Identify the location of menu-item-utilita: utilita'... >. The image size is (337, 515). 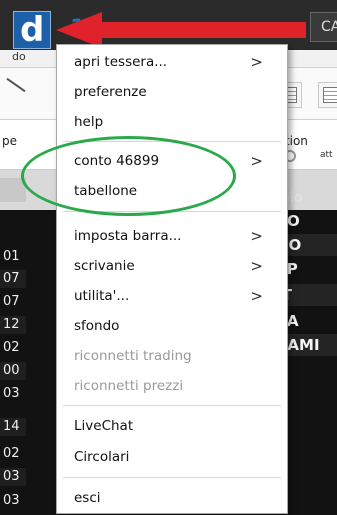
(172, 296).